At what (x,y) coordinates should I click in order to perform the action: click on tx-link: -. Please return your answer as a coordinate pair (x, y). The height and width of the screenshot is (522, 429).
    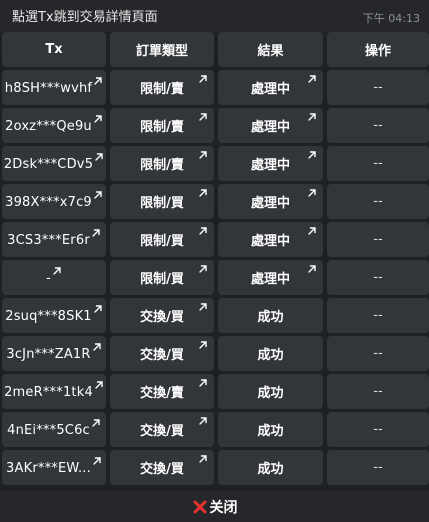
    Looking at the image, I should click on (54, 277).